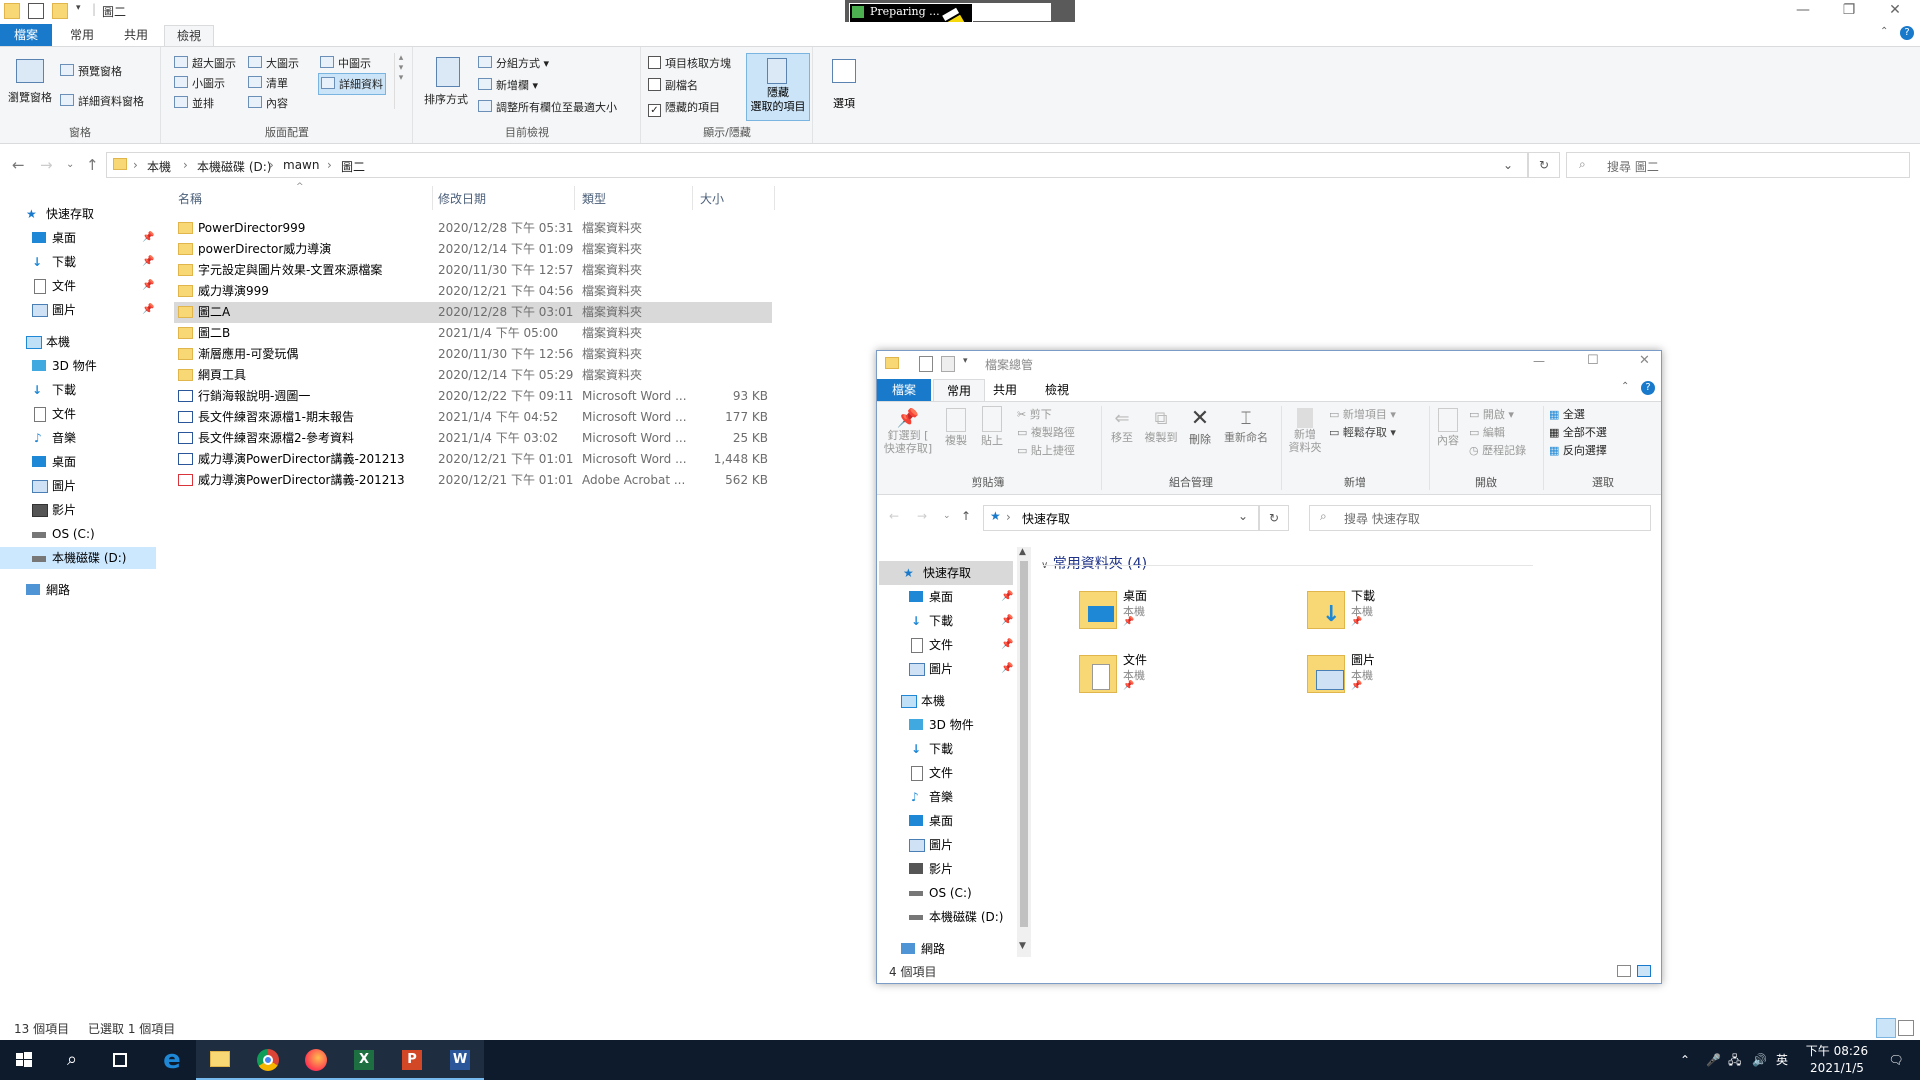 Image resolution: width=1920 pixels, height=1083 pixels. What do you see at coordinates (1593, 360) in the screenshot?
I see `maximize-button: ☐` at bounding box center [1593, 360].